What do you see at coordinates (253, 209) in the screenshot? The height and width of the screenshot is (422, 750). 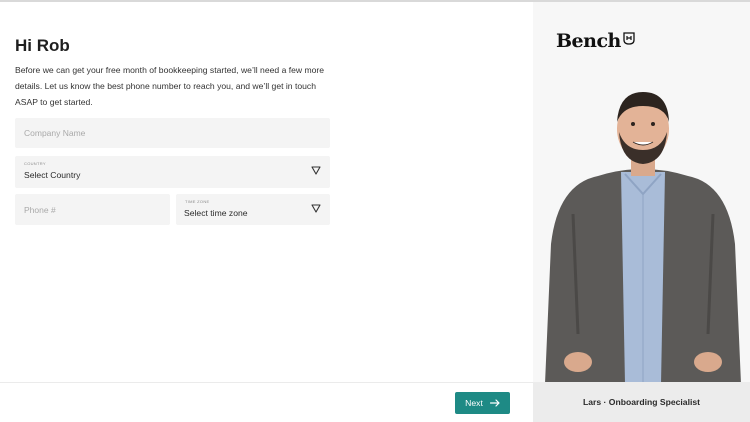 I see `timezone-select: TIME ZONE Select time zone` at bounding box center [253, 209].